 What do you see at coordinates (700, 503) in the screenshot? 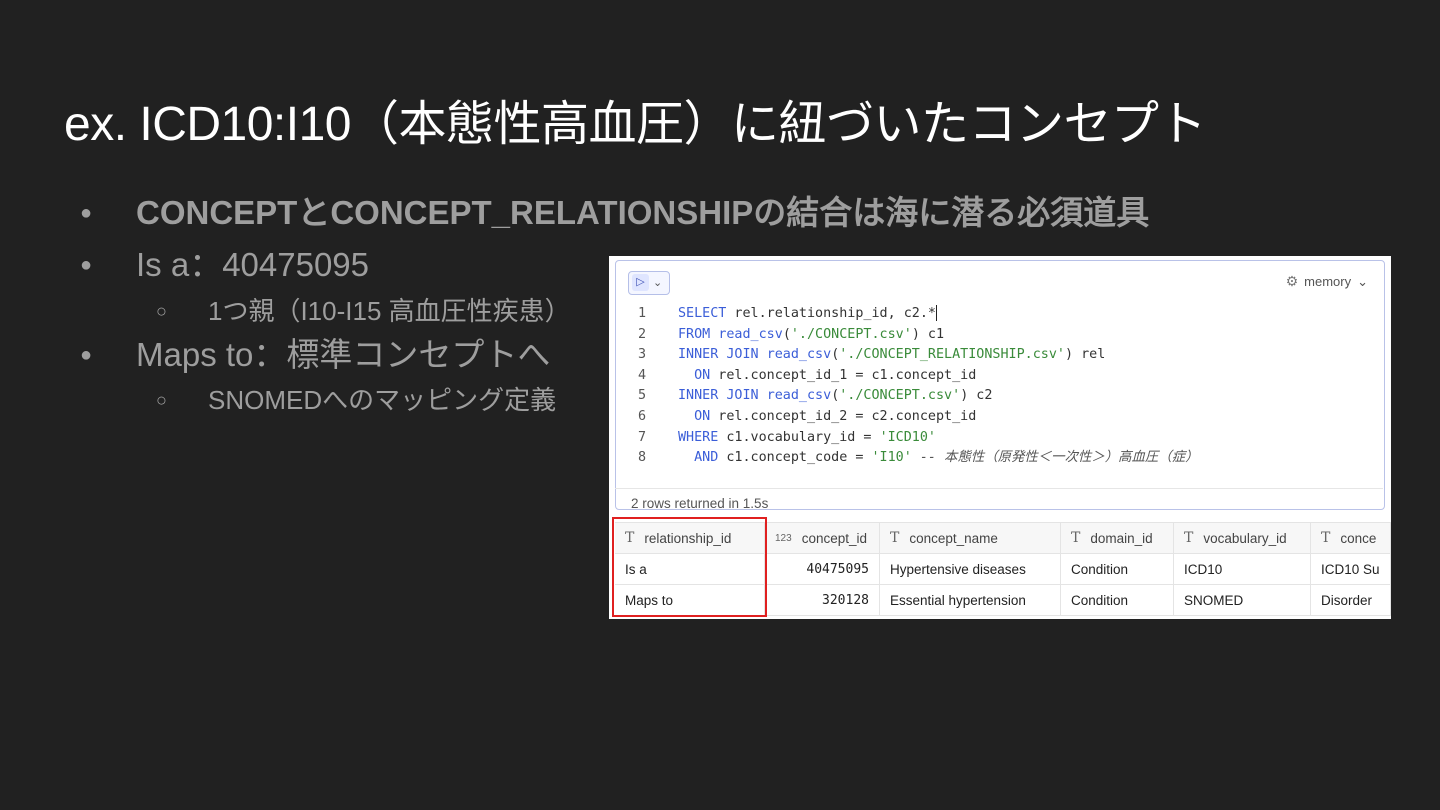
I see `result-status: 2 rows returned in 1.5s` at bounding box center [700, 503].